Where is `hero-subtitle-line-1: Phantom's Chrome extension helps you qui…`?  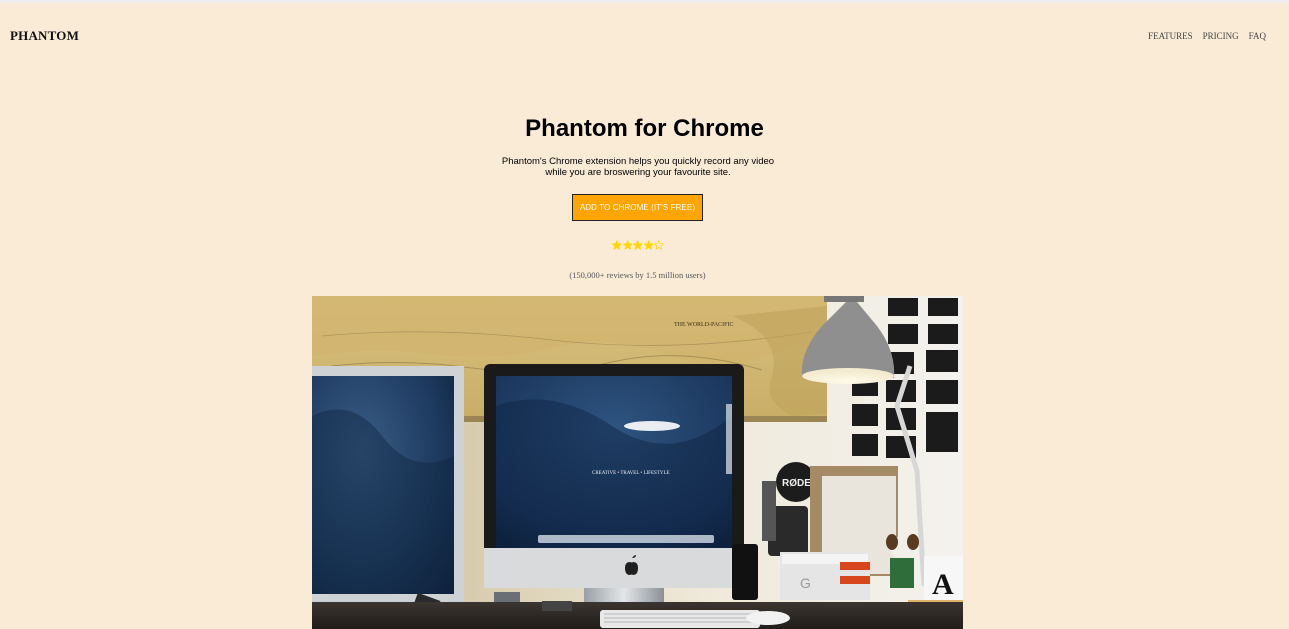
hero-subtitle-line-1: Phantom's Chrome extension helps you qui… is located at coordinates (638, 161).